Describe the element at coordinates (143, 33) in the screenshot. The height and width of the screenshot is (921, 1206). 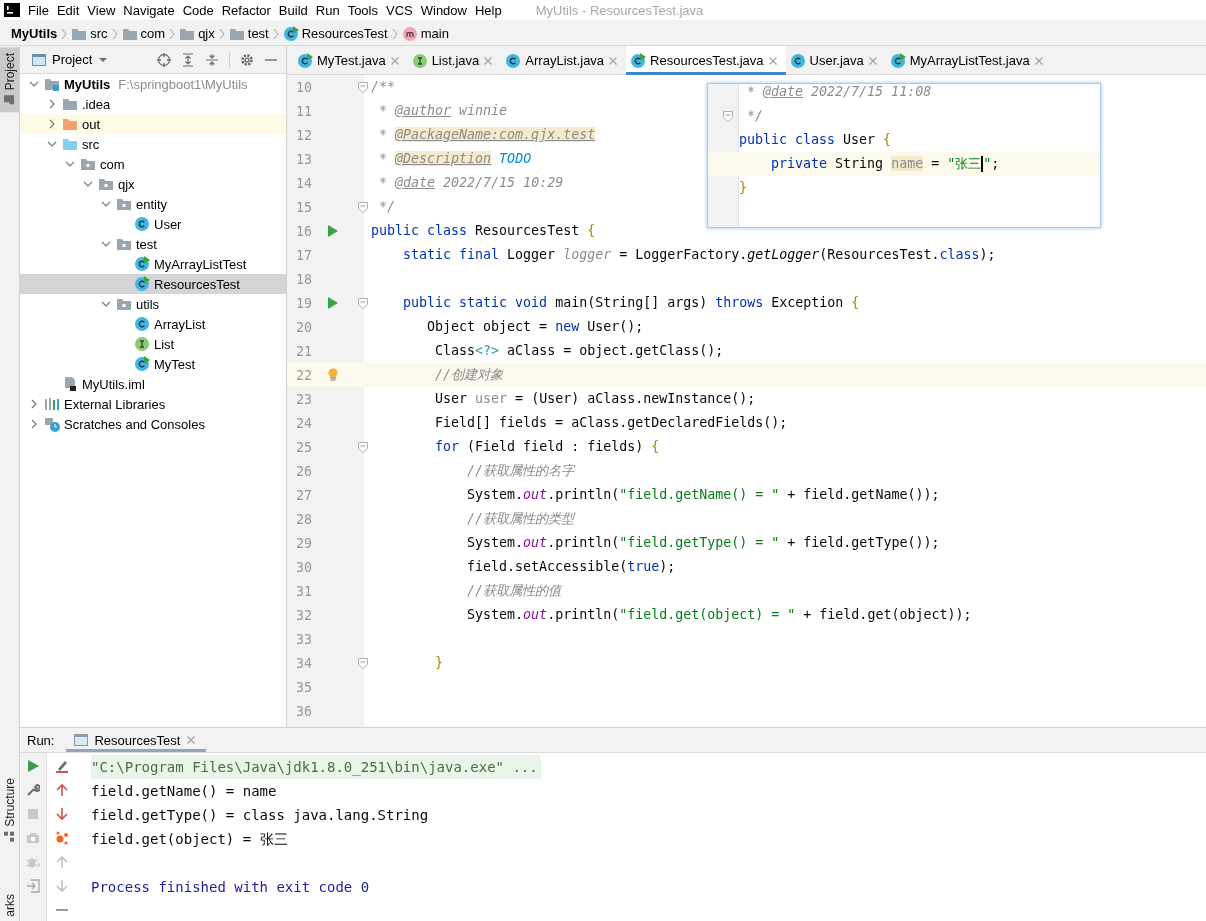
I see `breadcrumb: com` at that location.